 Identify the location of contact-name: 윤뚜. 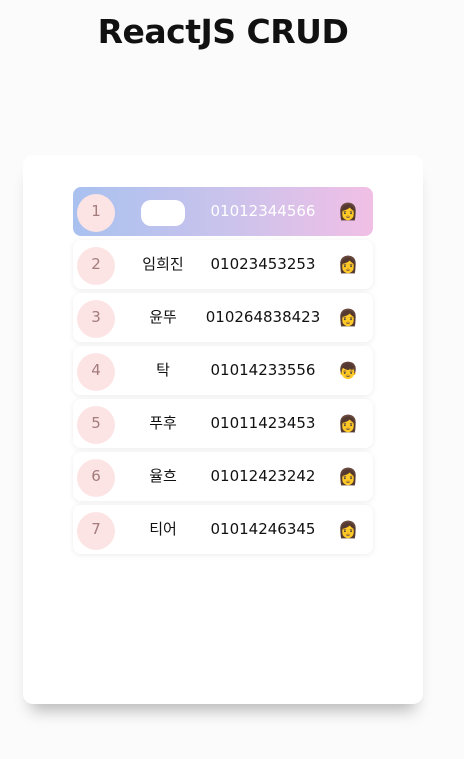
(163, 317).